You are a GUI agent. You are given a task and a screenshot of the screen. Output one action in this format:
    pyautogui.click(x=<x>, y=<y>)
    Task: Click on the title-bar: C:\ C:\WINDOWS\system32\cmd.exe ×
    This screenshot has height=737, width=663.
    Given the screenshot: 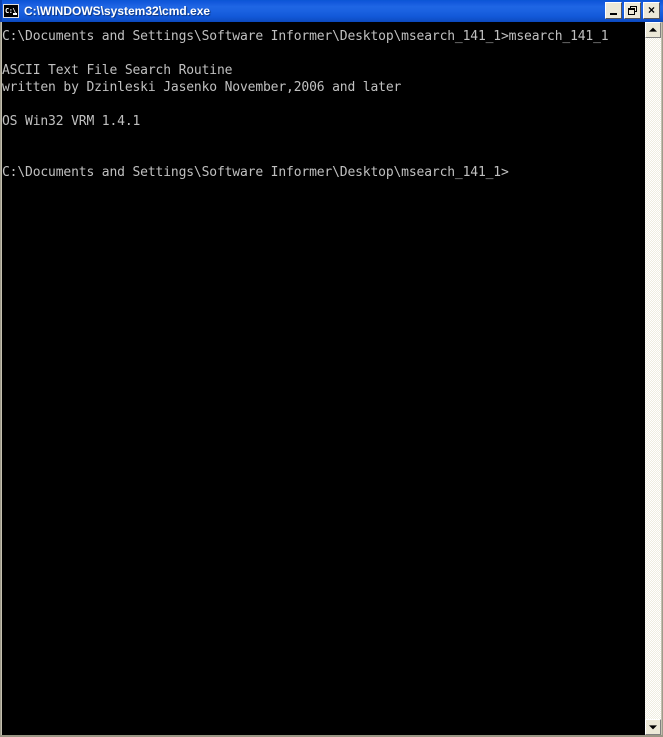 What is the action you would take?
    pyautogui.click(x=331, y=11)
    